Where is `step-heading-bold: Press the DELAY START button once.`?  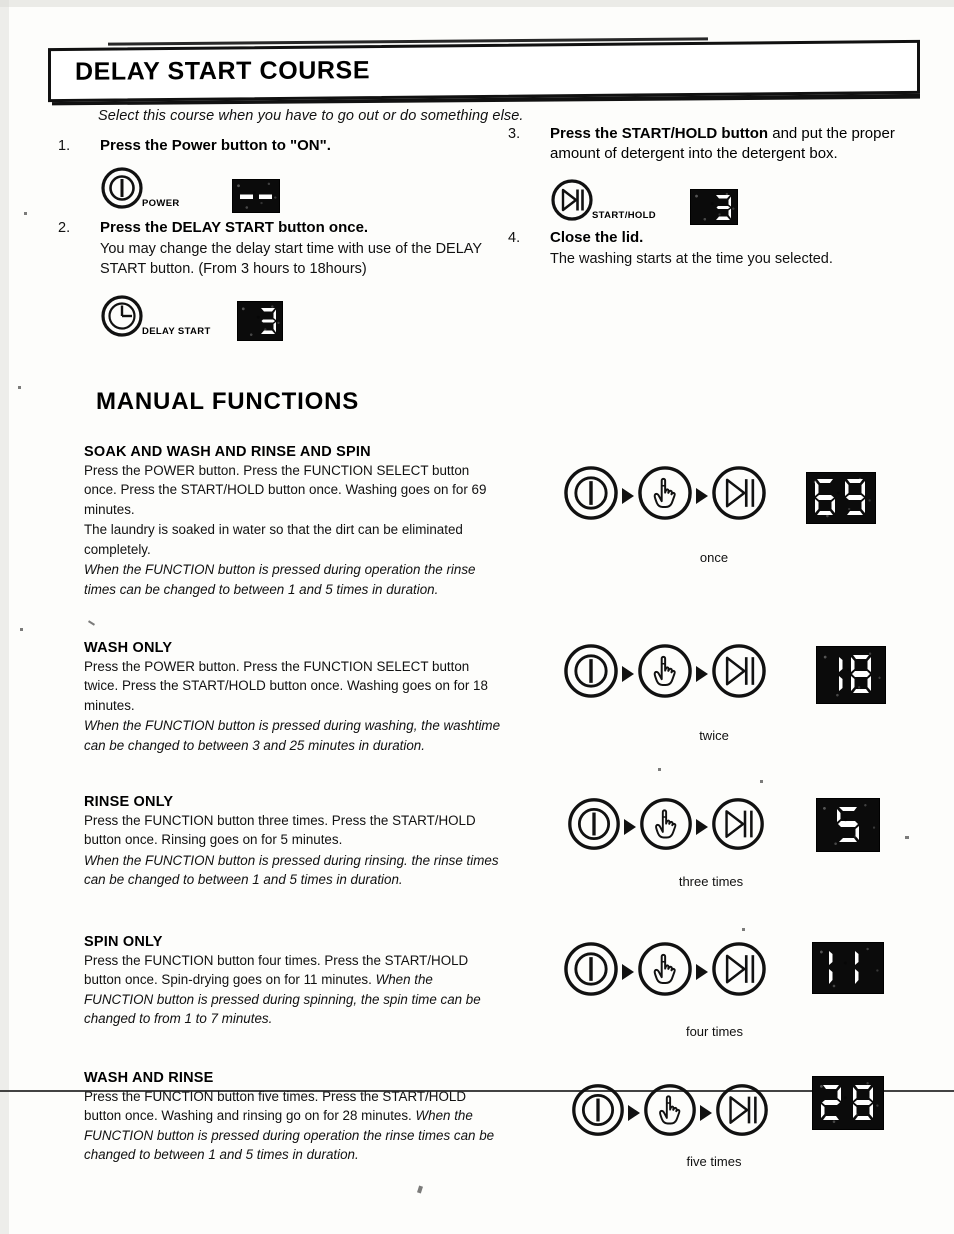 step-heading-bold: Press the DELAY START button once. is located at coordinates (234, 227).